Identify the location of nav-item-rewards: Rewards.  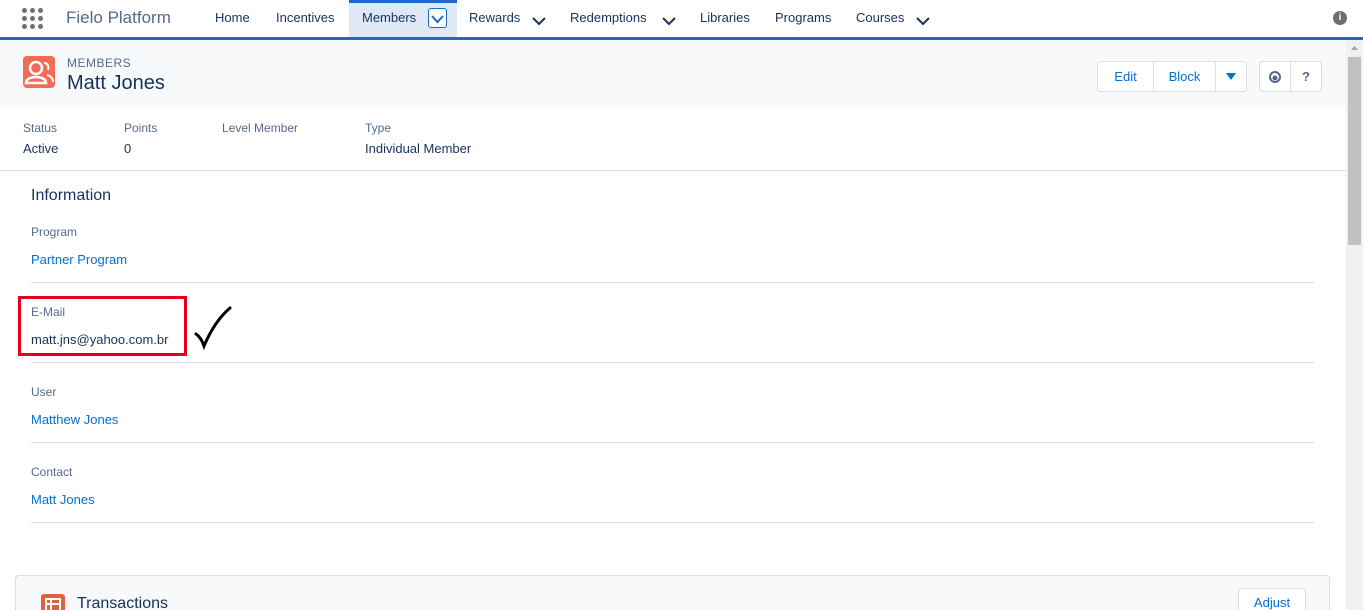
(494, 18).